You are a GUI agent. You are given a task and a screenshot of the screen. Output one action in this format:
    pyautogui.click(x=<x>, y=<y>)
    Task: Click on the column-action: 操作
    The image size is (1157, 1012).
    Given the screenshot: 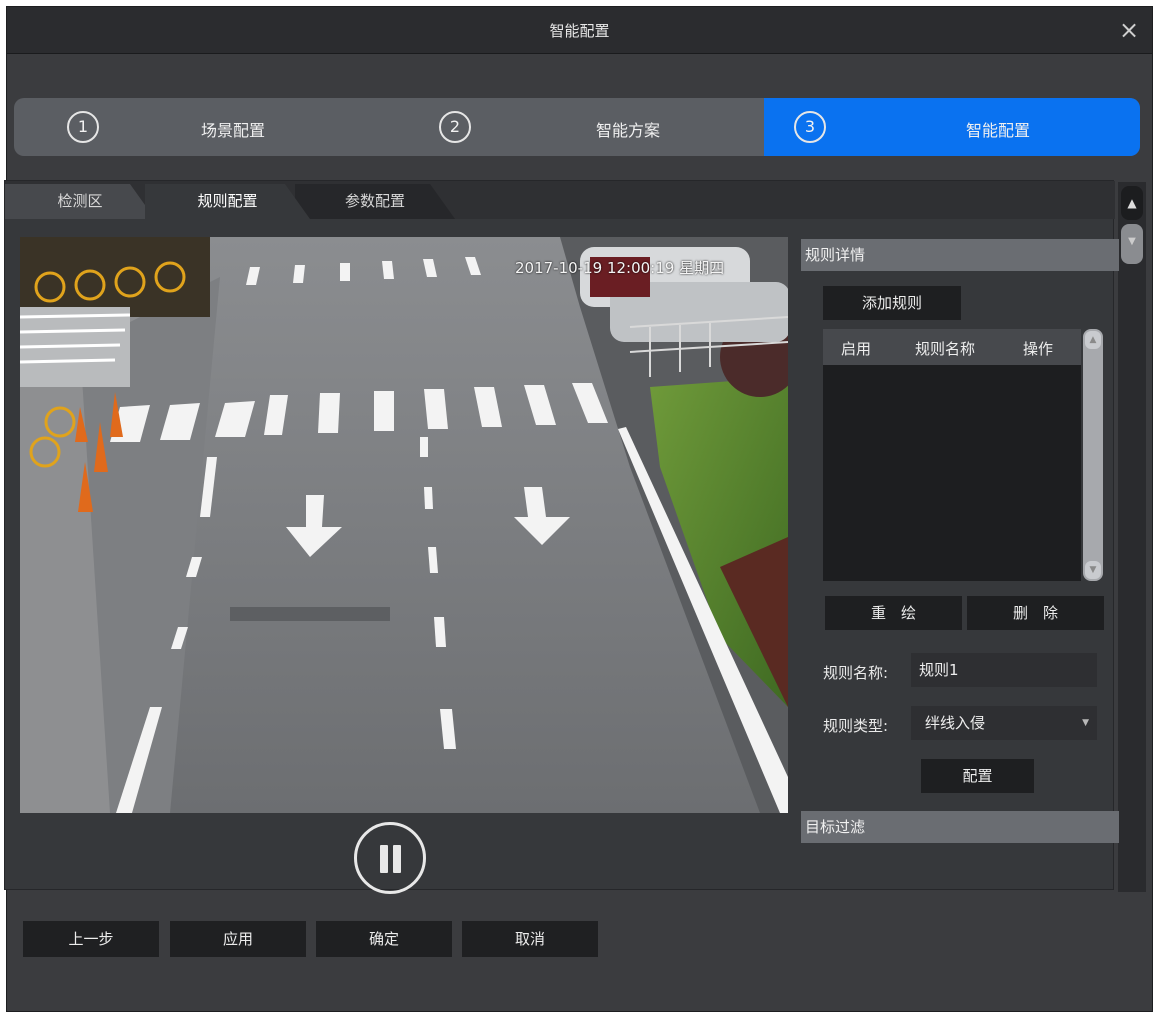 What is the action you would take?
    pyautogui.click(x=1038, y=349)
    